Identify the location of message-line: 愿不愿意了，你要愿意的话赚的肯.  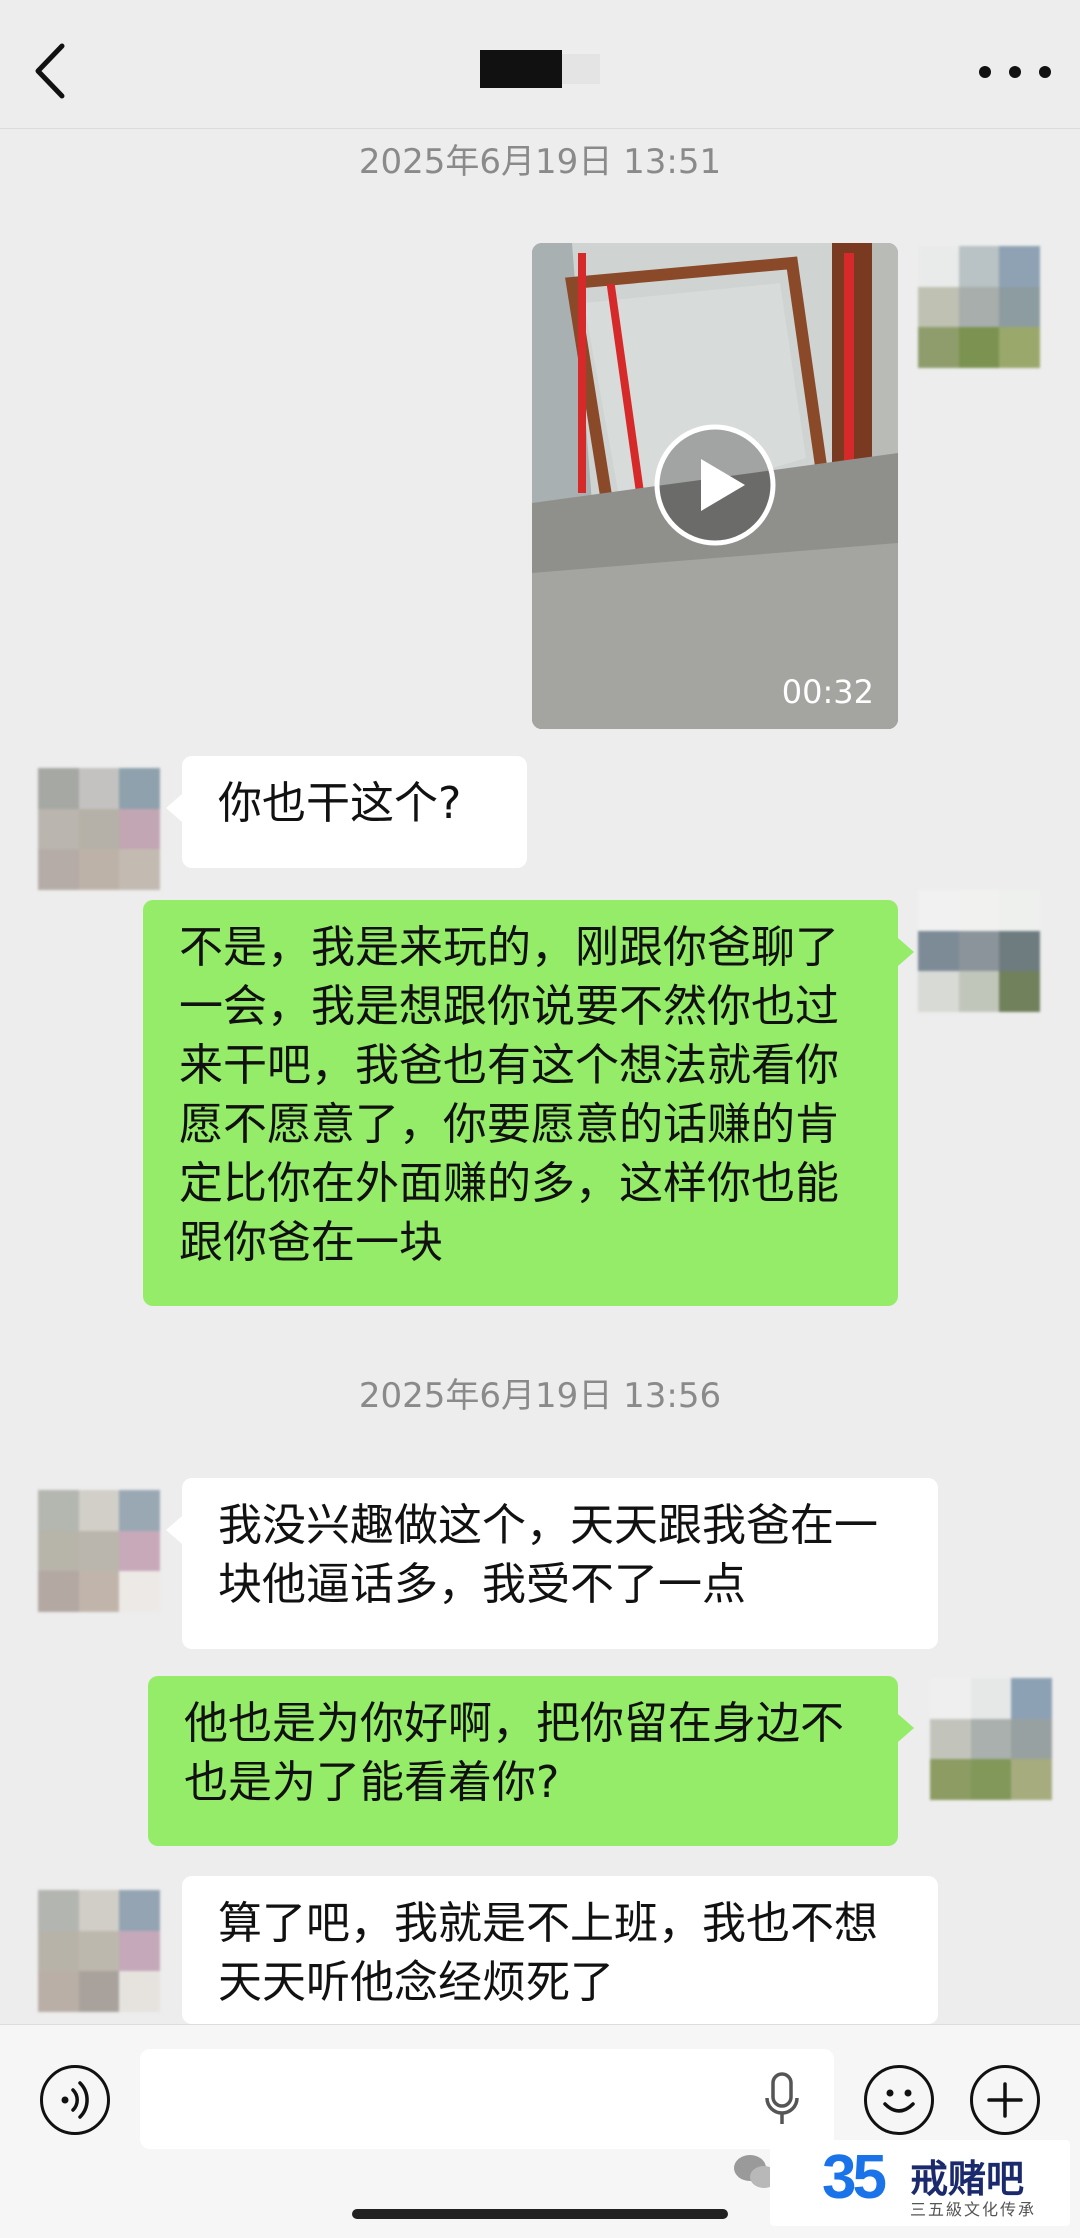
(509, 1124).